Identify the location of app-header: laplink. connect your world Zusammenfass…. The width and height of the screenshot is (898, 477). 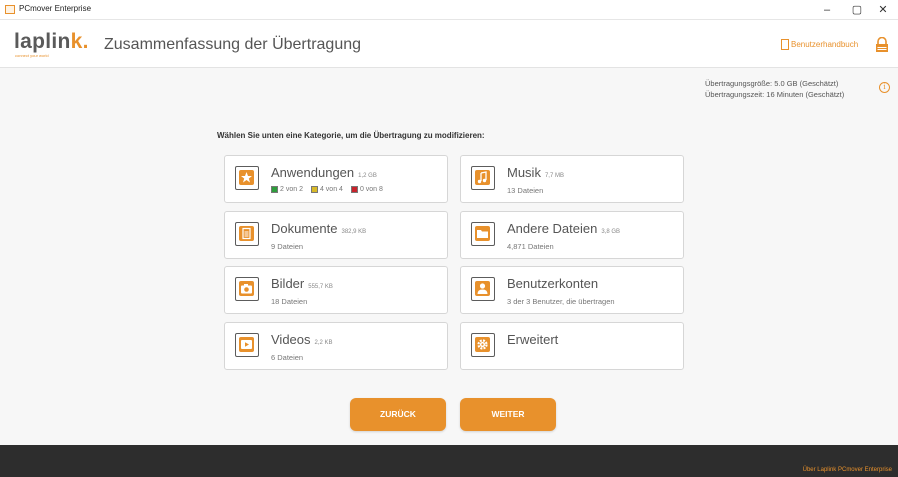
(449, 44).